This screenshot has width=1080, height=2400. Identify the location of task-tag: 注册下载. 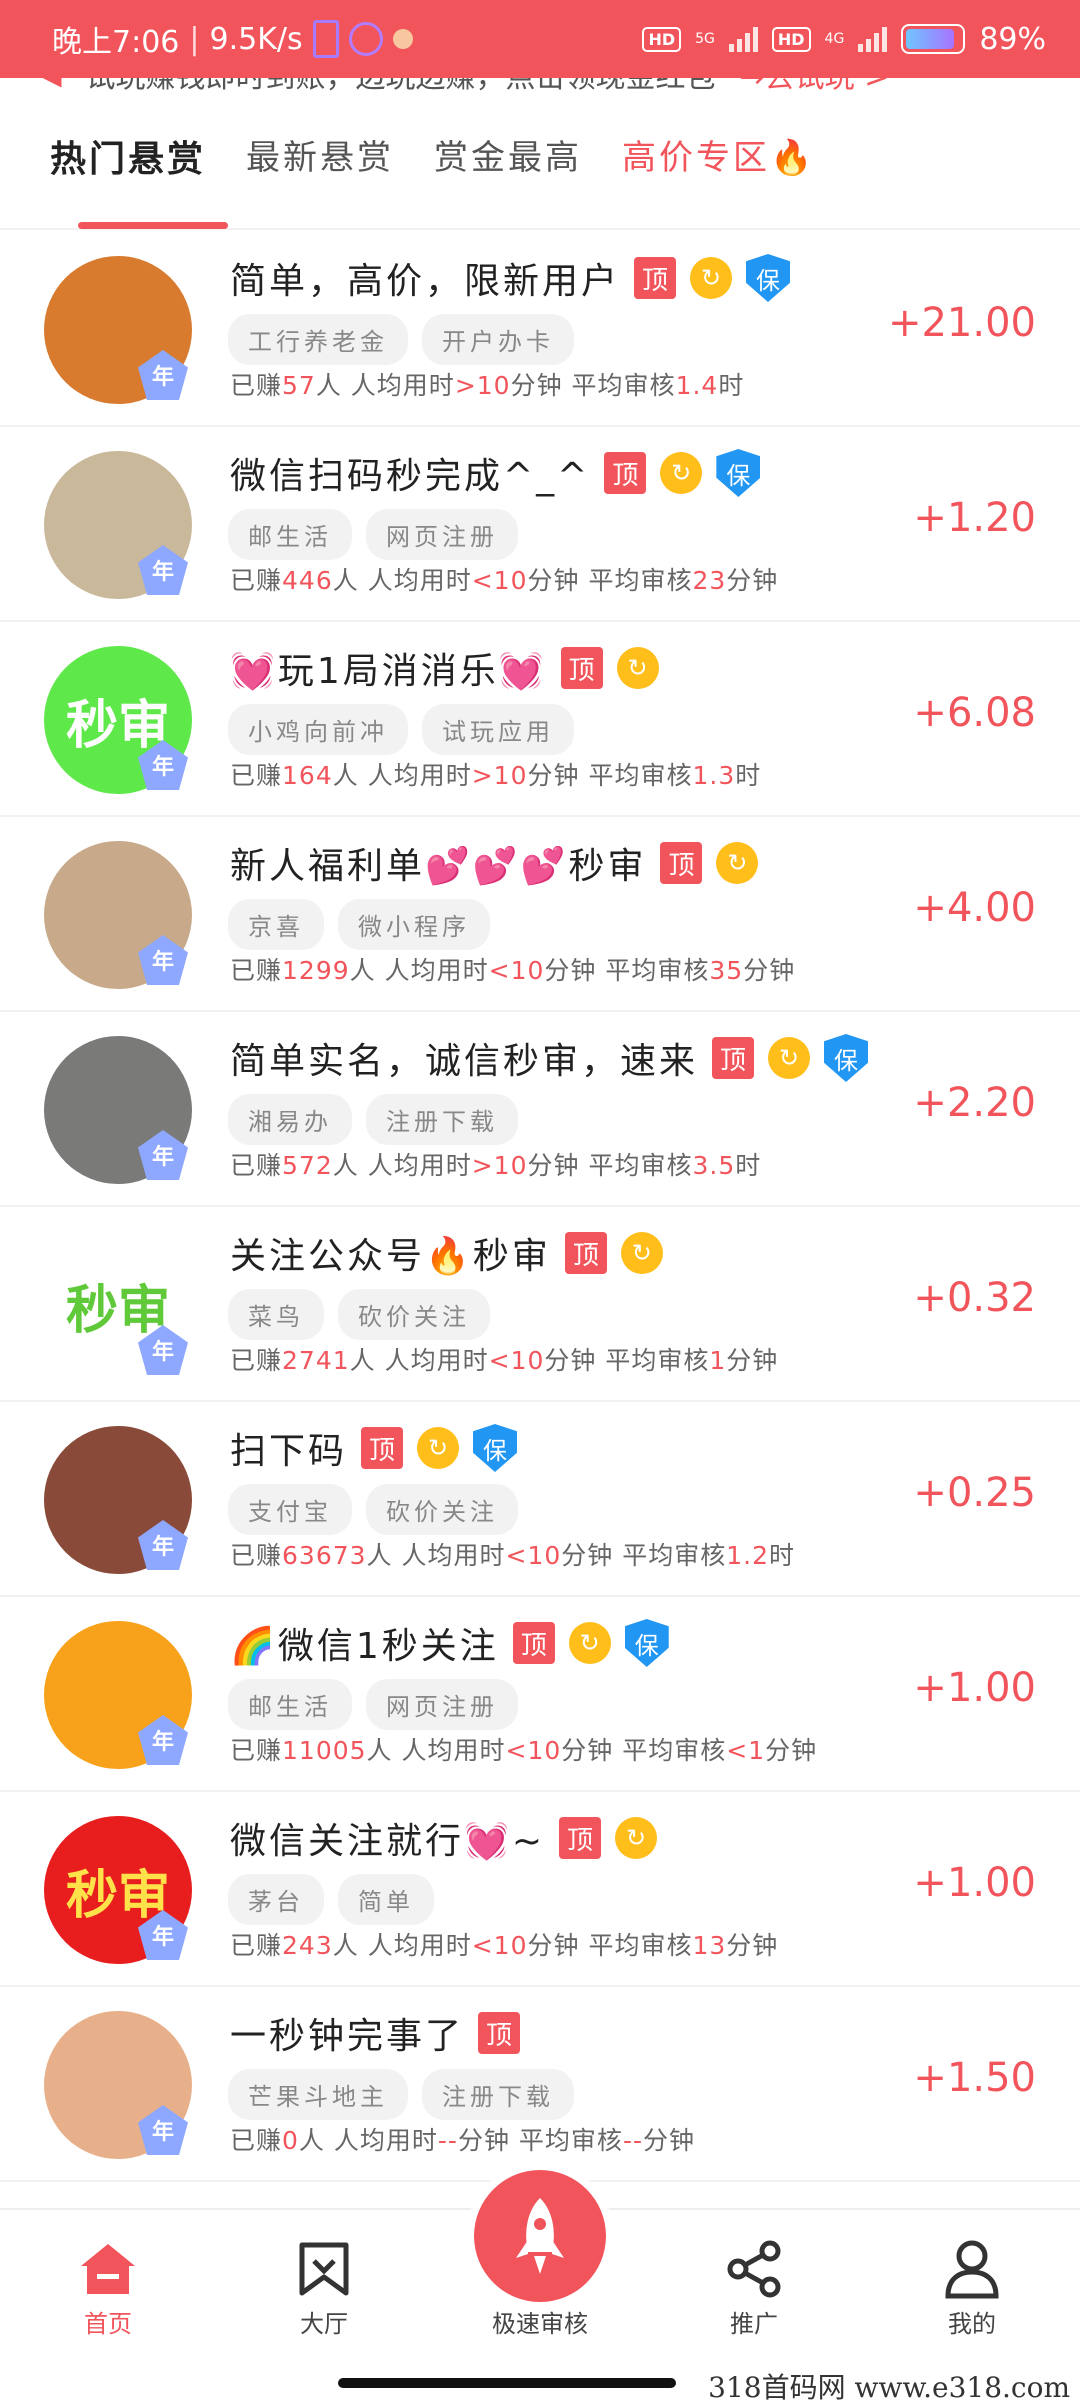
(442, 1119).